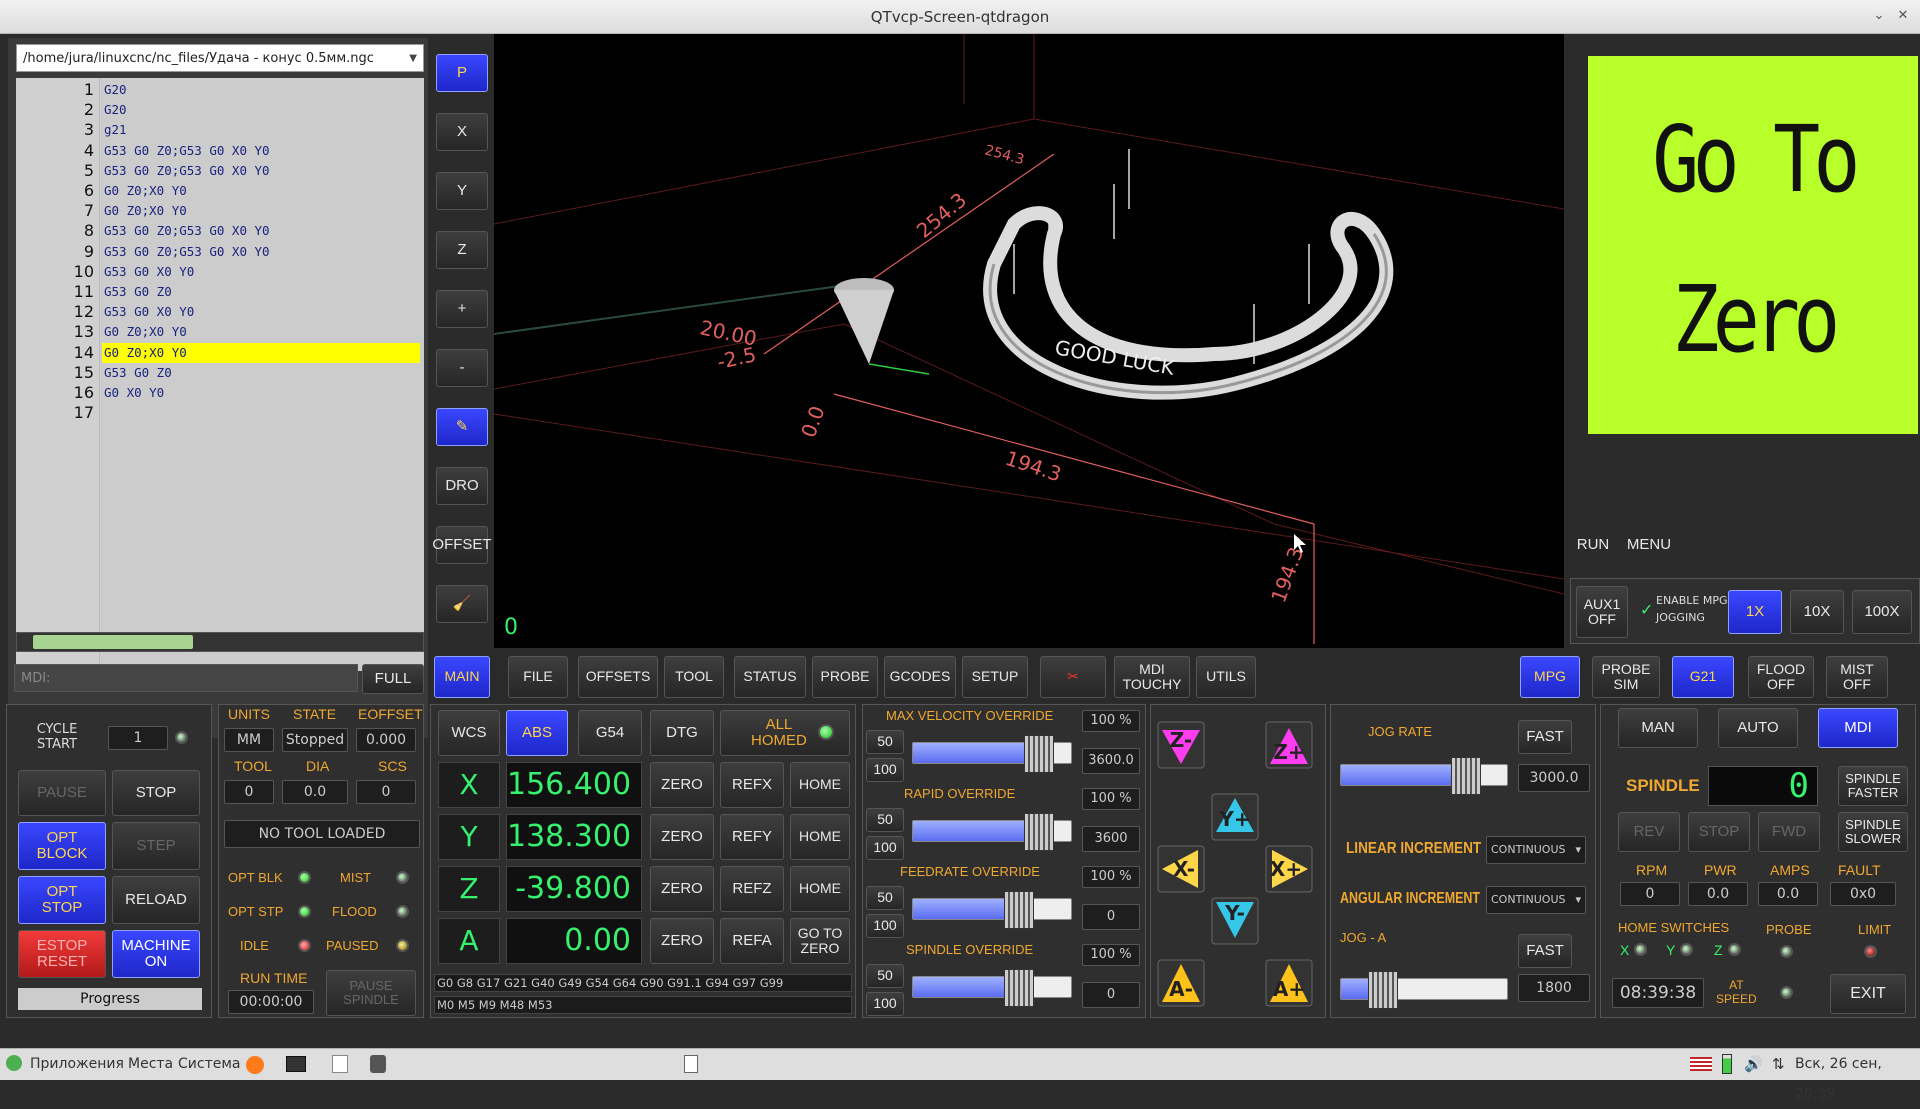 This screenshot has width=1920, height=1109. What do you see at coordinates (1545, 737) in the screenshot?
I see `jog-fast-button: FAST` at bounding box center [1545, 737].